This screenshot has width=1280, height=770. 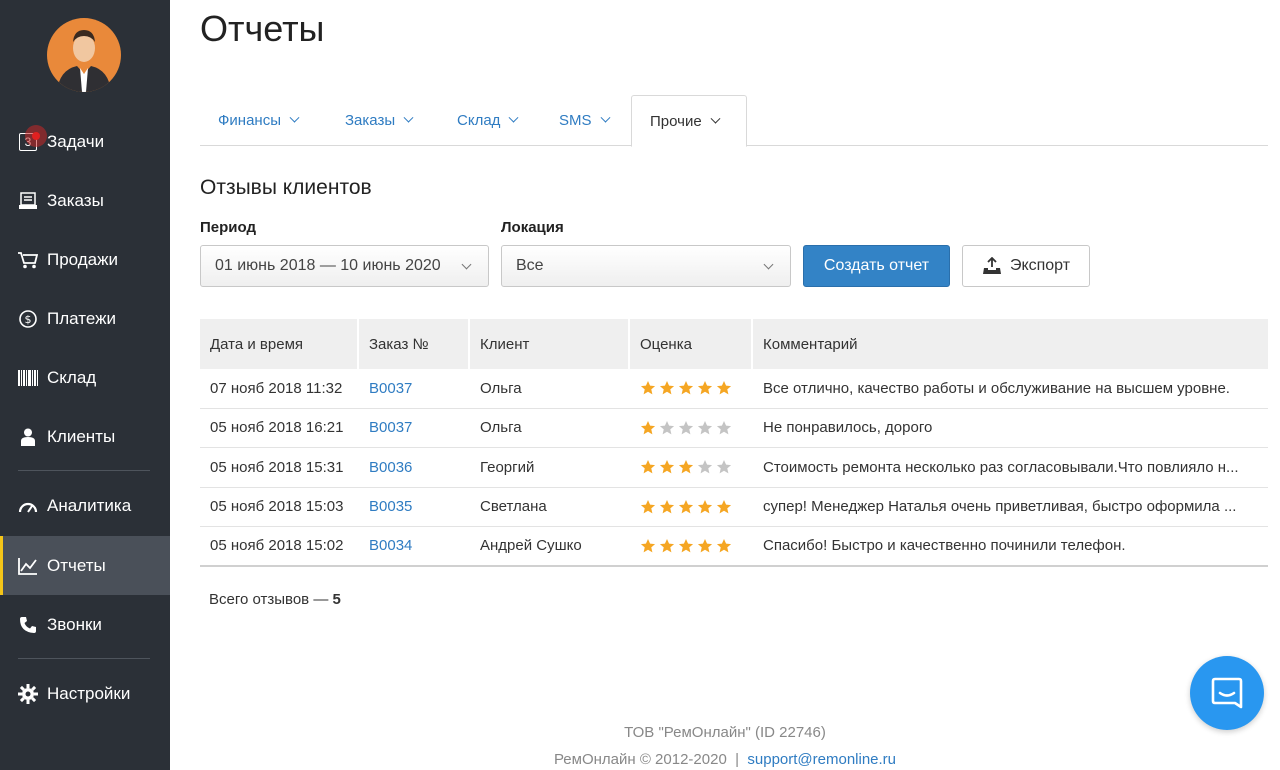 What do you see at coordinates (513, 507) in the screenshot?
I see `cell-client: Светлана` at bounding box center [513, 507].